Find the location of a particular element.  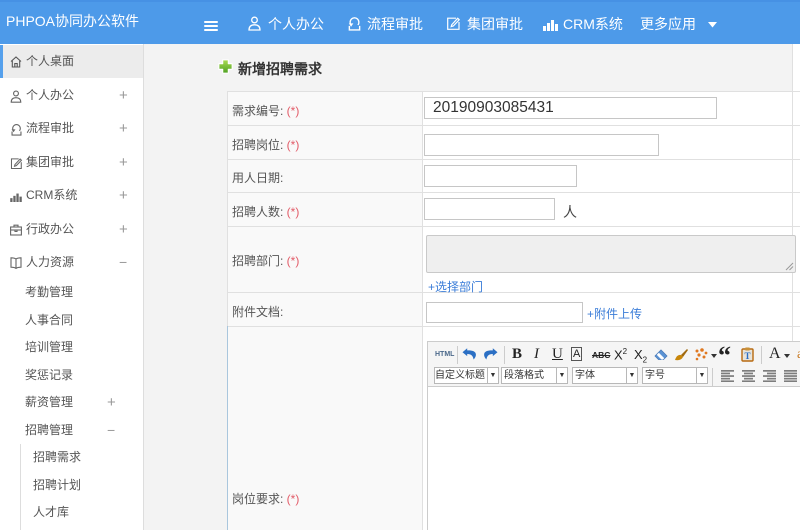

svg-text: T is located at coordinates (747, 356).